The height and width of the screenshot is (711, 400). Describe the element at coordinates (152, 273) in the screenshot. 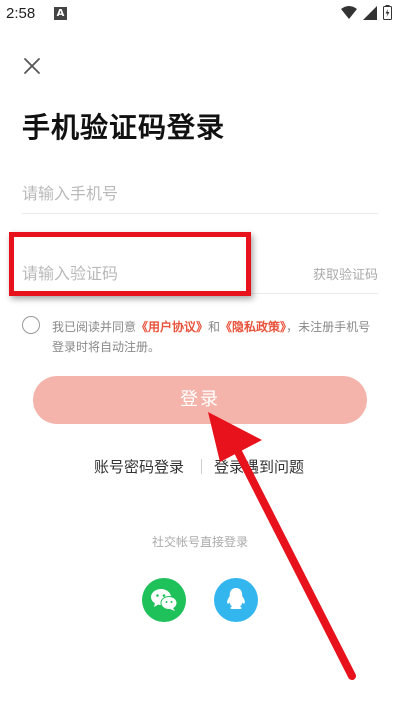

I see `verification-code-input` at that location.